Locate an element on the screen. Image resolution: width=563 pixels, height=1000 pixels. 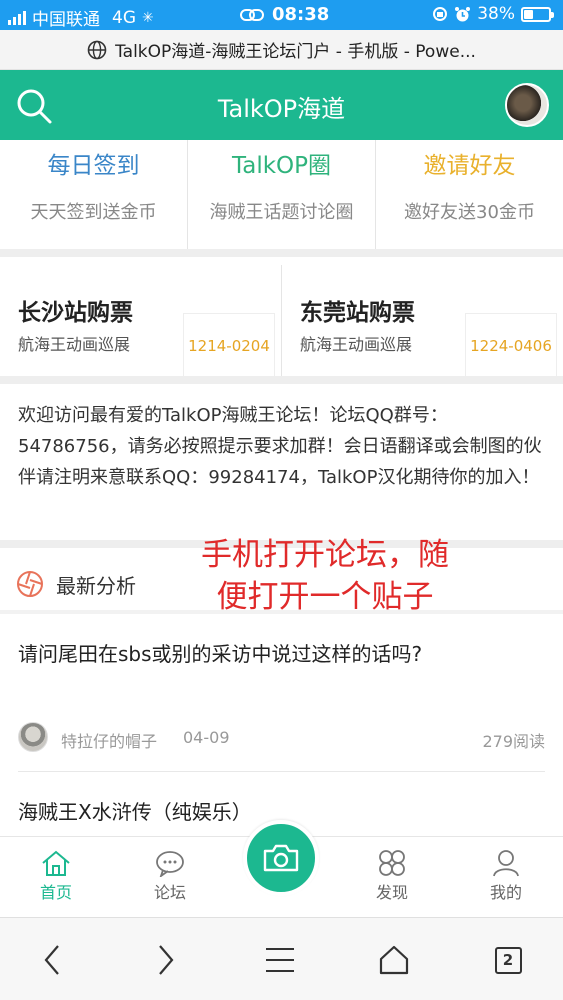
ticket-changsha: 长沙站购票 航海王动画巡展 1214-0204 is located at coordinates (140, 322).